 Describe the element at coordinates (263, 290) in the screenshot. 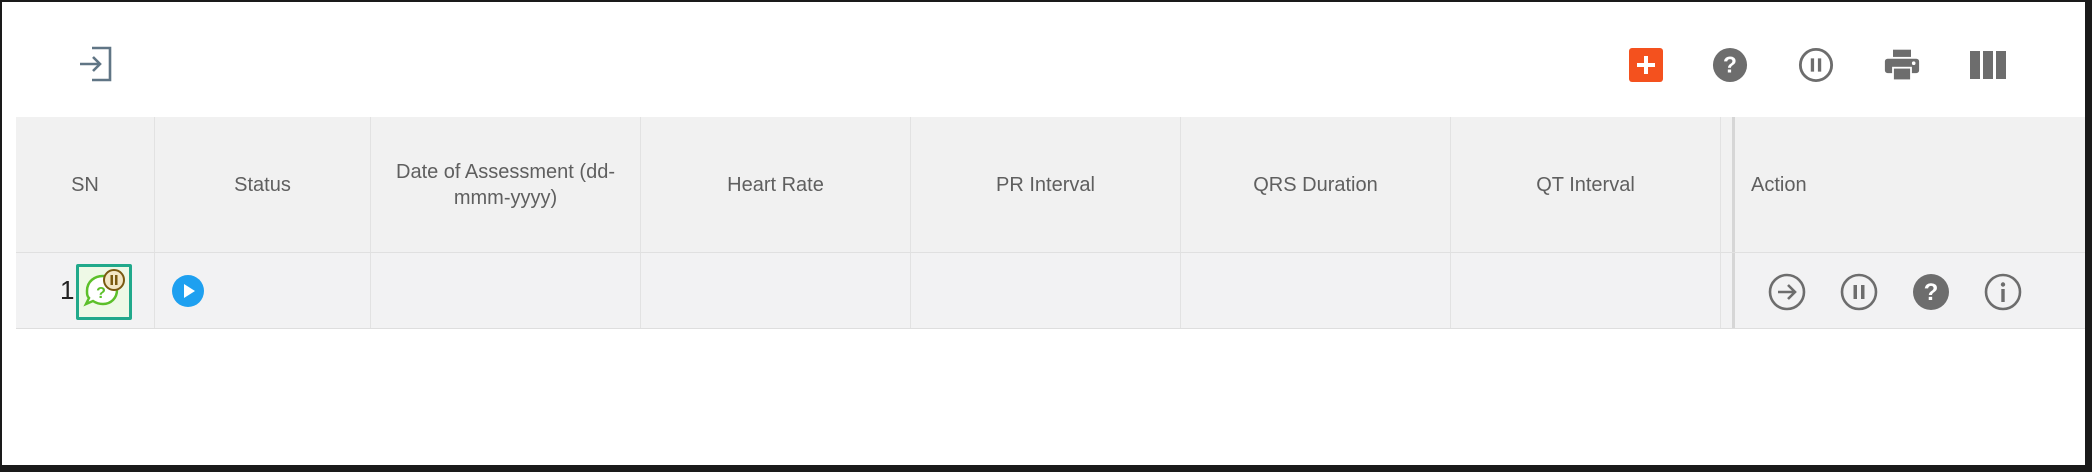

I see `cell-status` at that location.